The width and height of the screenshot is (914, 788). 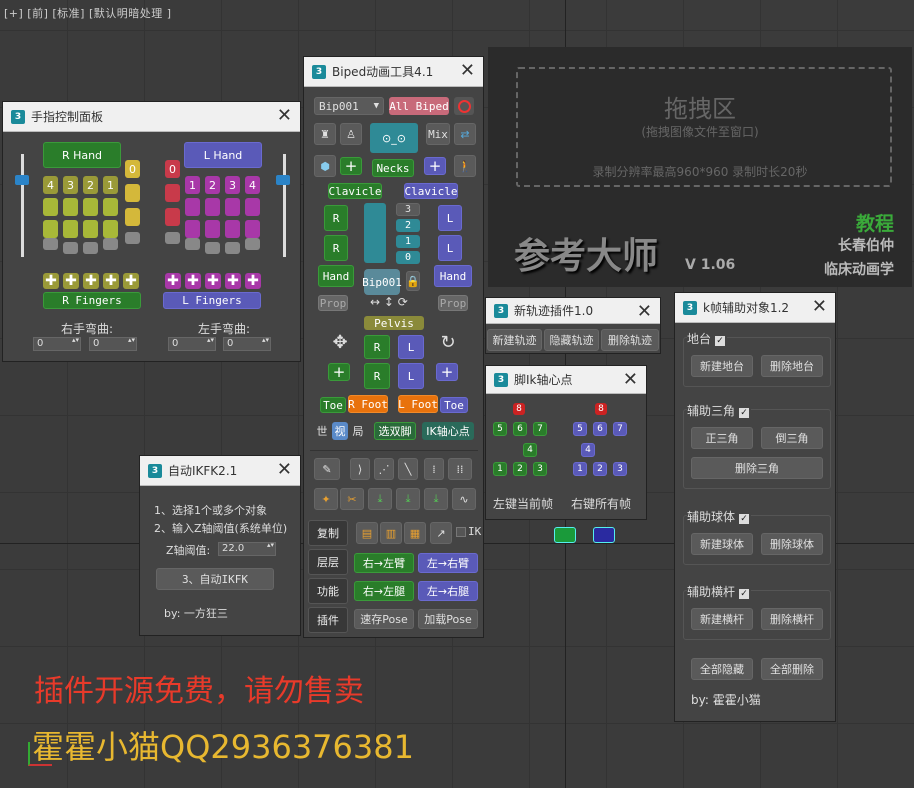 What do you see at coordinates (600, 469) in the screenshot?
I see `l-pivot-2: 2` at bounding box center [600, 469].